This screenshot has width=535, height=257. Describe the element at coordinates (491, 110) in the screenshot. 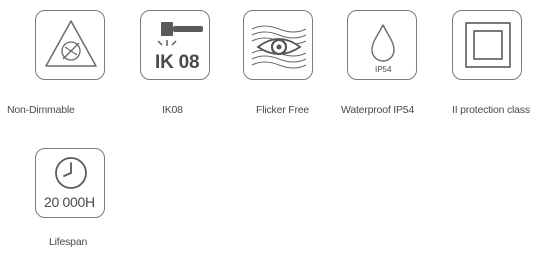

I see `protection-class-caption: II protection class` at that location.